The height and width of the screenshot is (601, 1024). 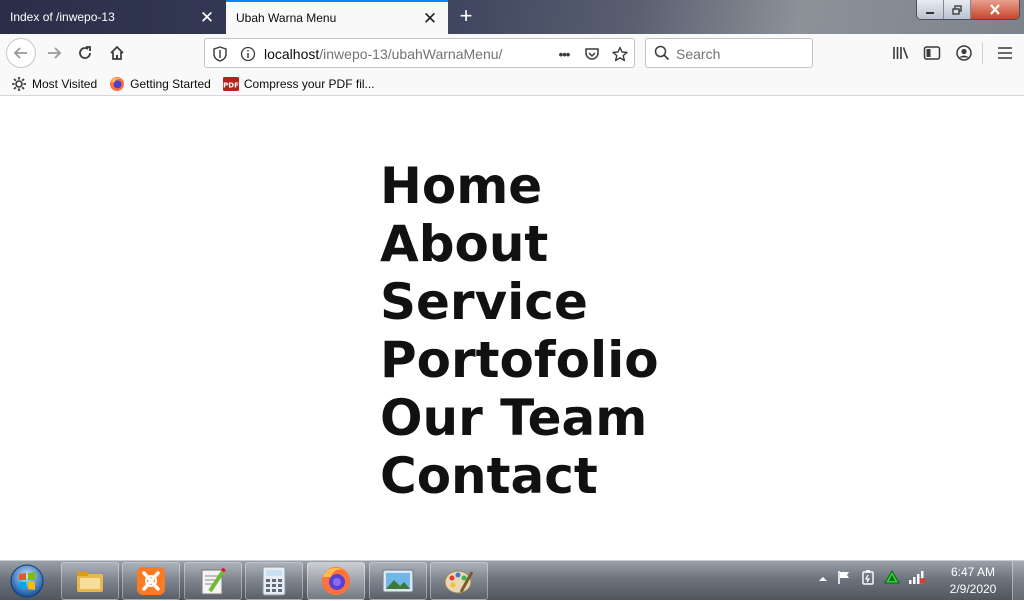 I want to click on action-center-flag-icon, so click(x=844, y=579).